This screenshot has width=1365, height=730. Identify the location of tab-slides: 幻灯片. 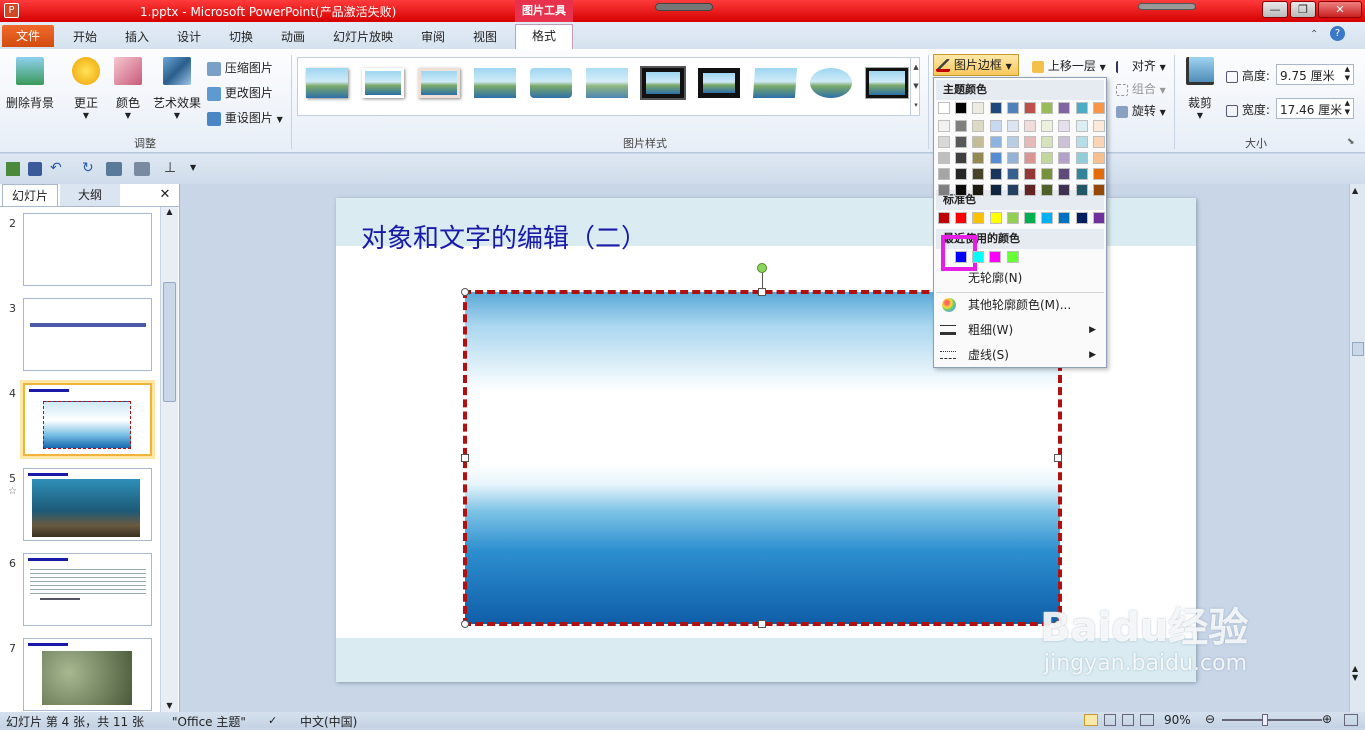
(30, 195).